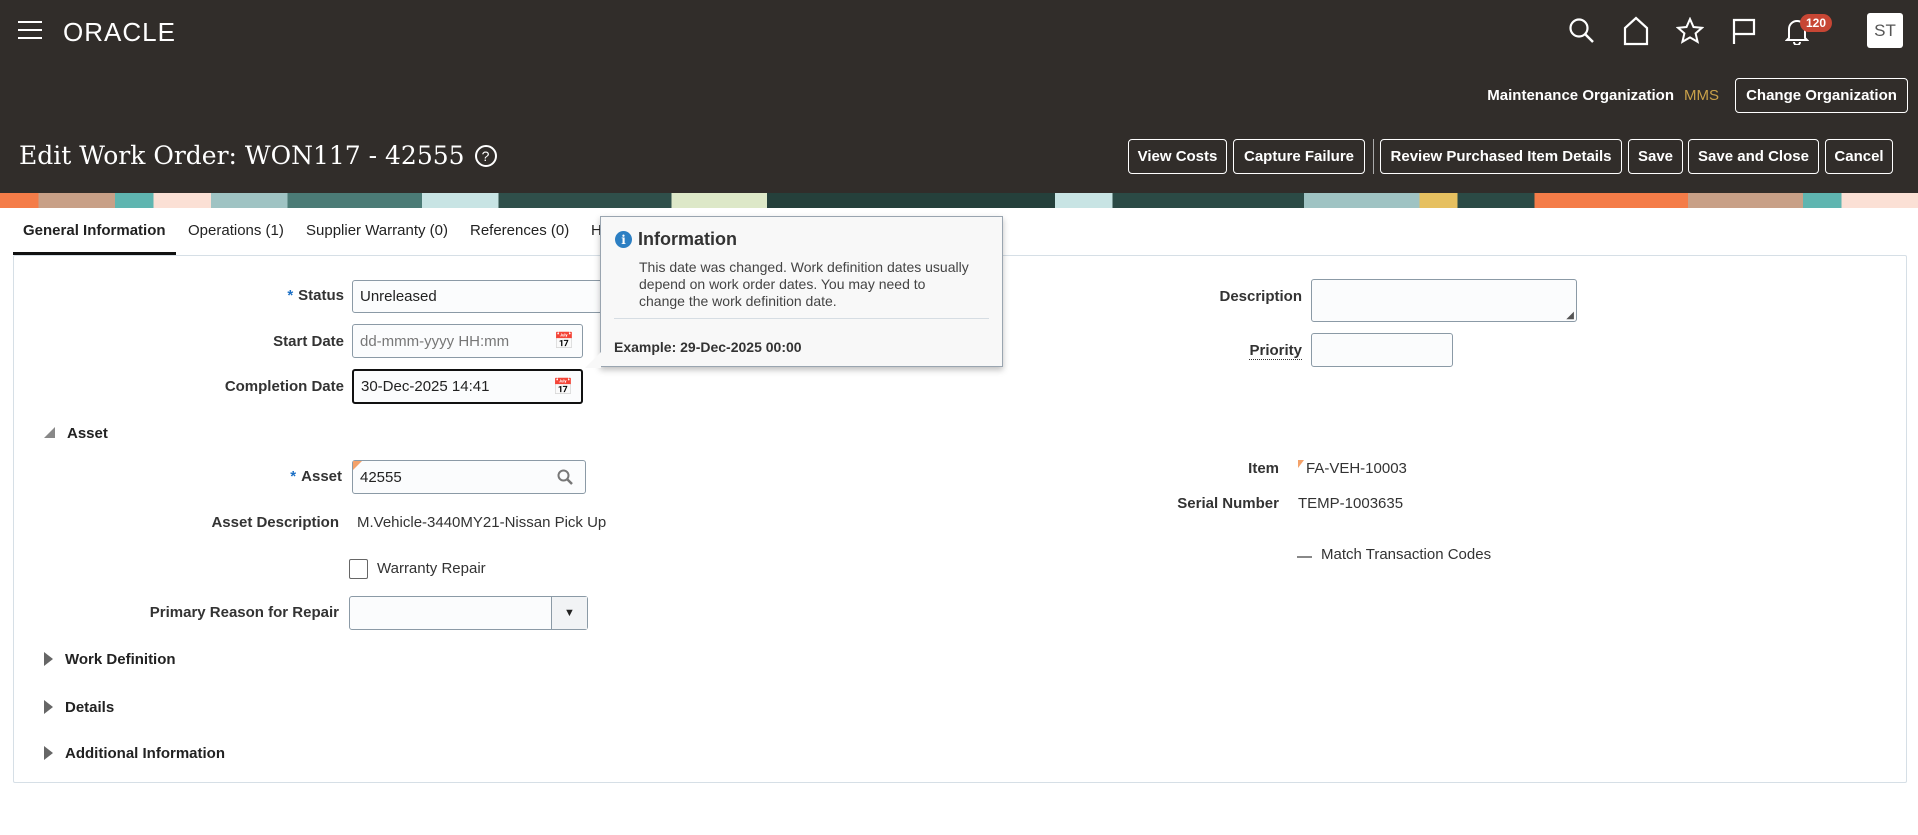 This screenshot has height=835, width=1918. What do you see at coordinates (1655, 156) in the screenshot?
I see `save-button: Save` at bounding box center [1655, 156].